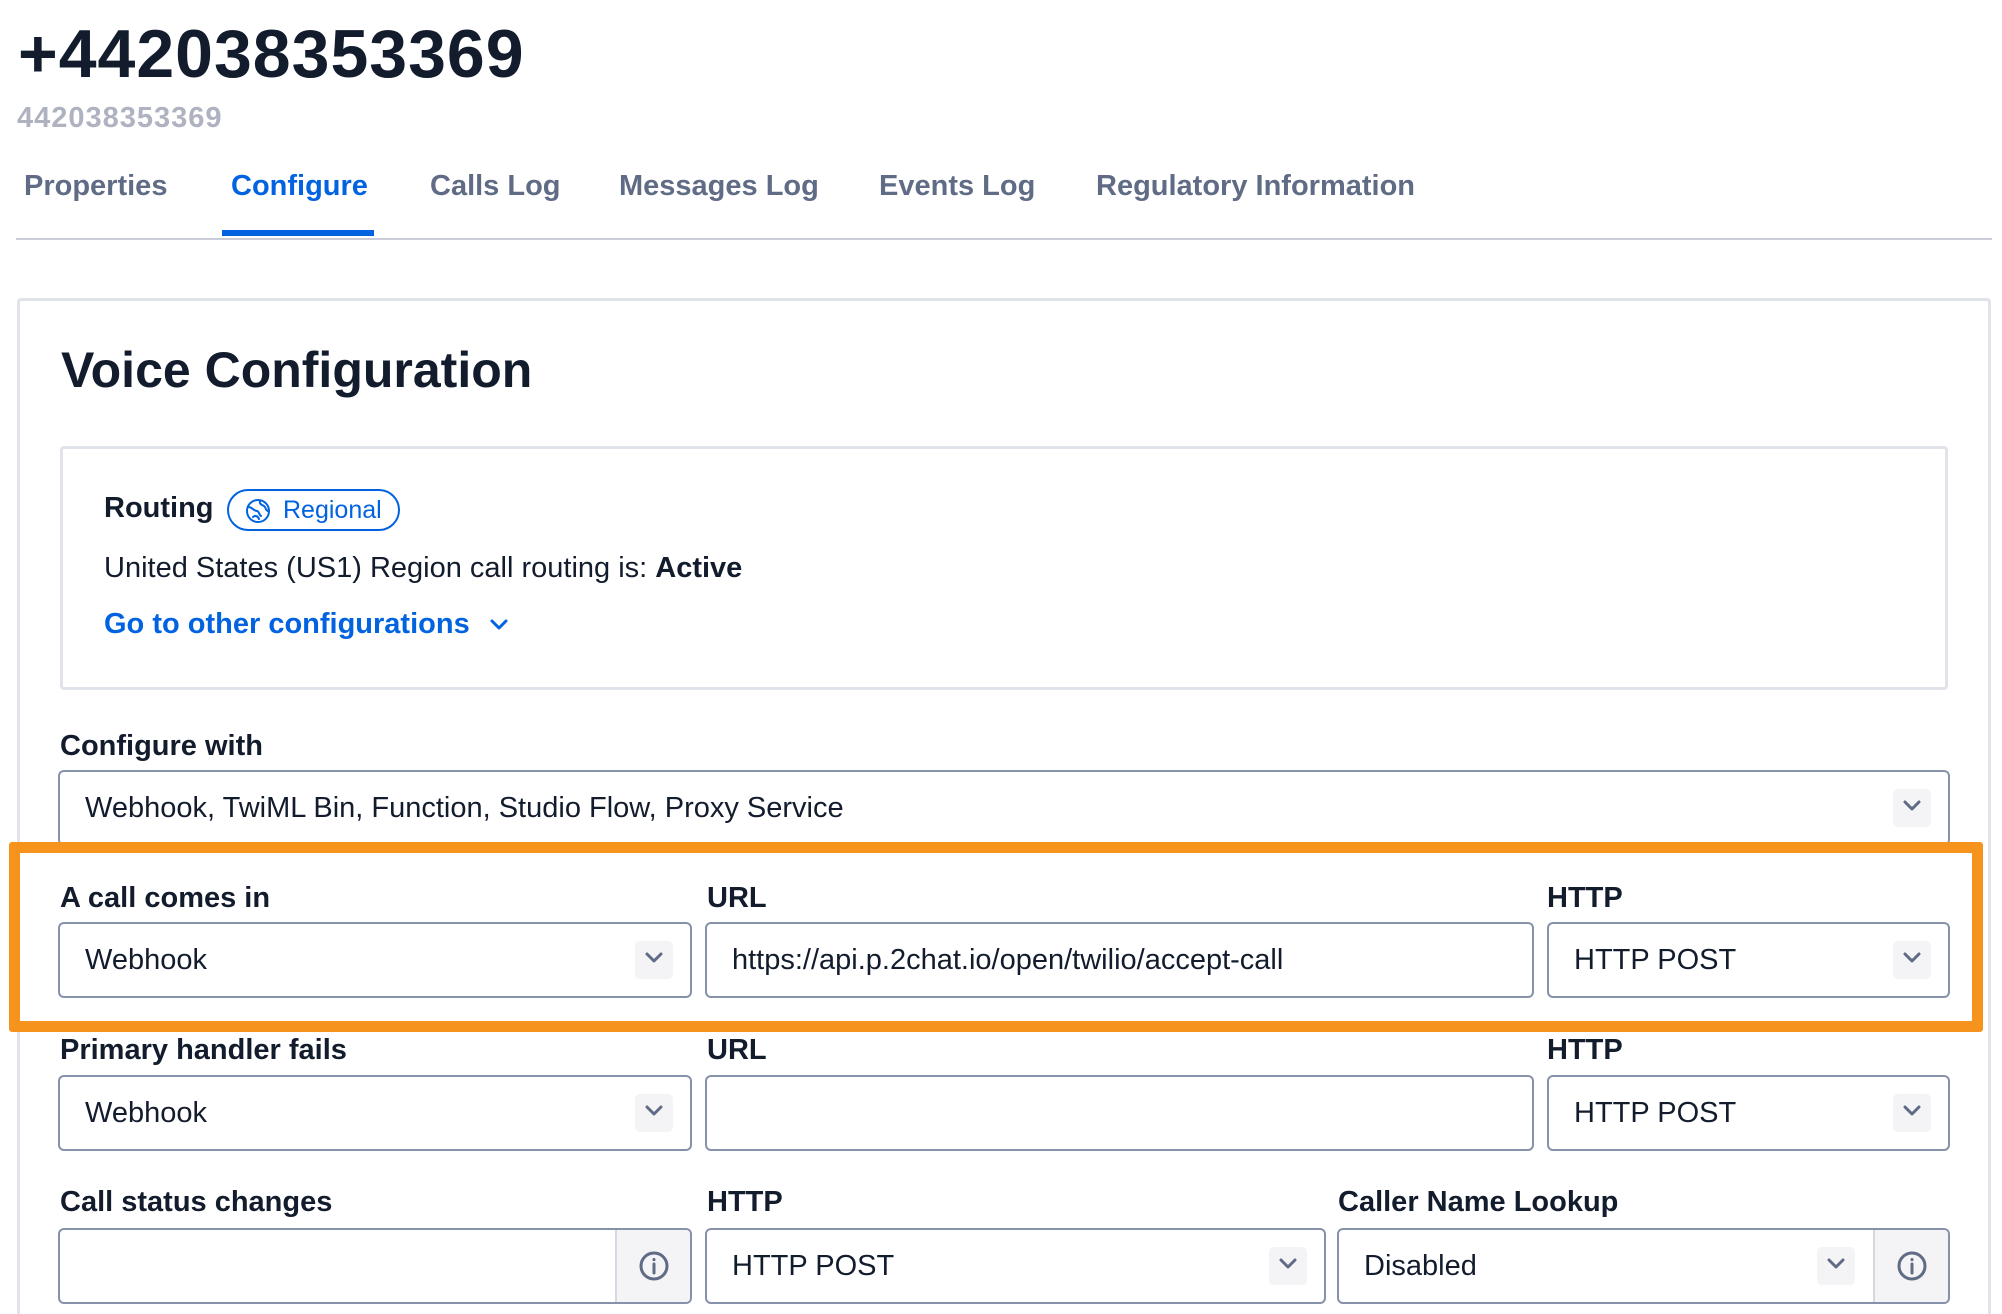 The height and width of the screenshot is (1314, 2002). Describe the element at coordinates (203, 1050) in the screenshot. I see `primary-handler-fails-label: Primary handler fails` at that location.